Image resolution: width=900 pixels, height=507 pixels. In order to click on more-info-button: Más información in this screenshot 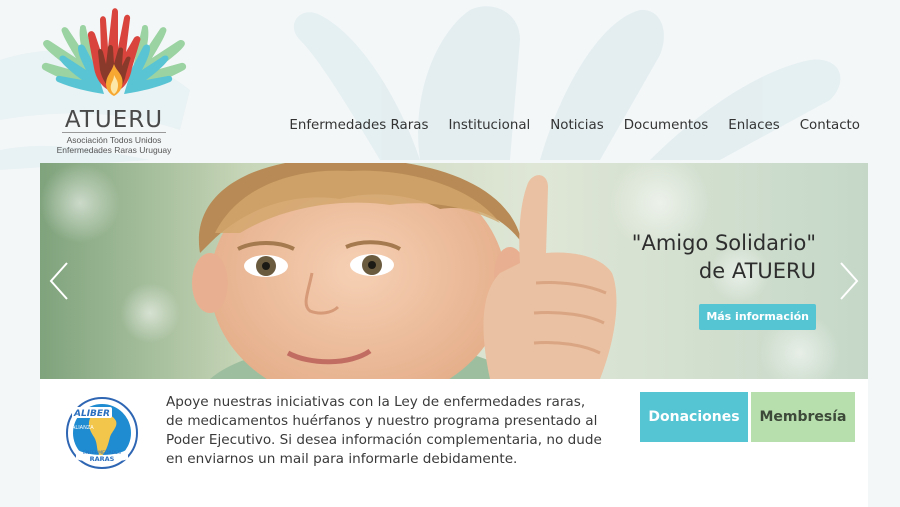, I will do `click(757, 317)`.